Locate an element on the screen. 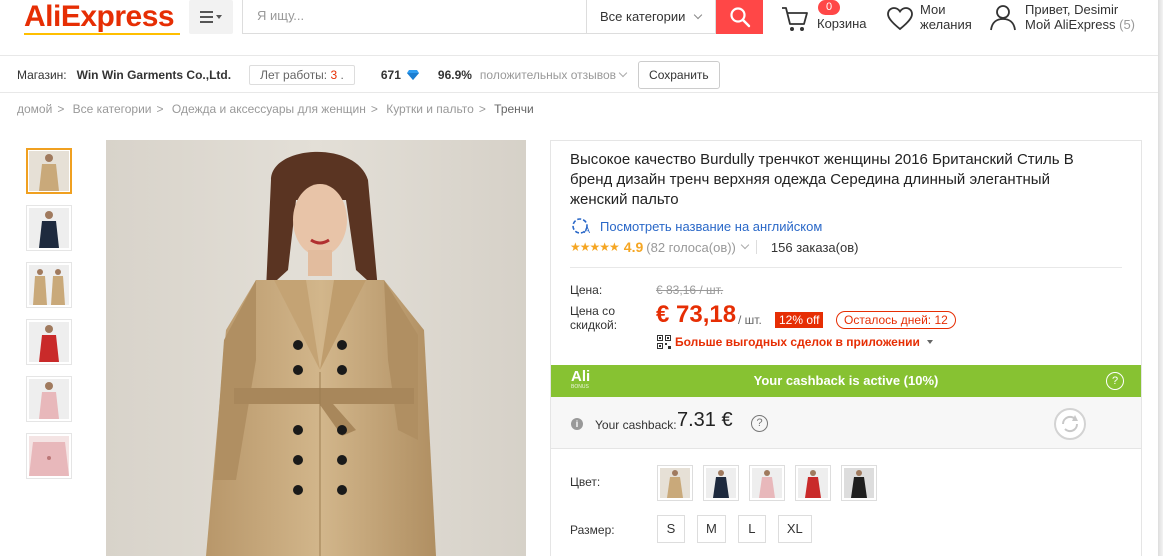 The width and height of the screenshot is (1163, 556). size-options: S M L XL is located at coordinates (734, 529).